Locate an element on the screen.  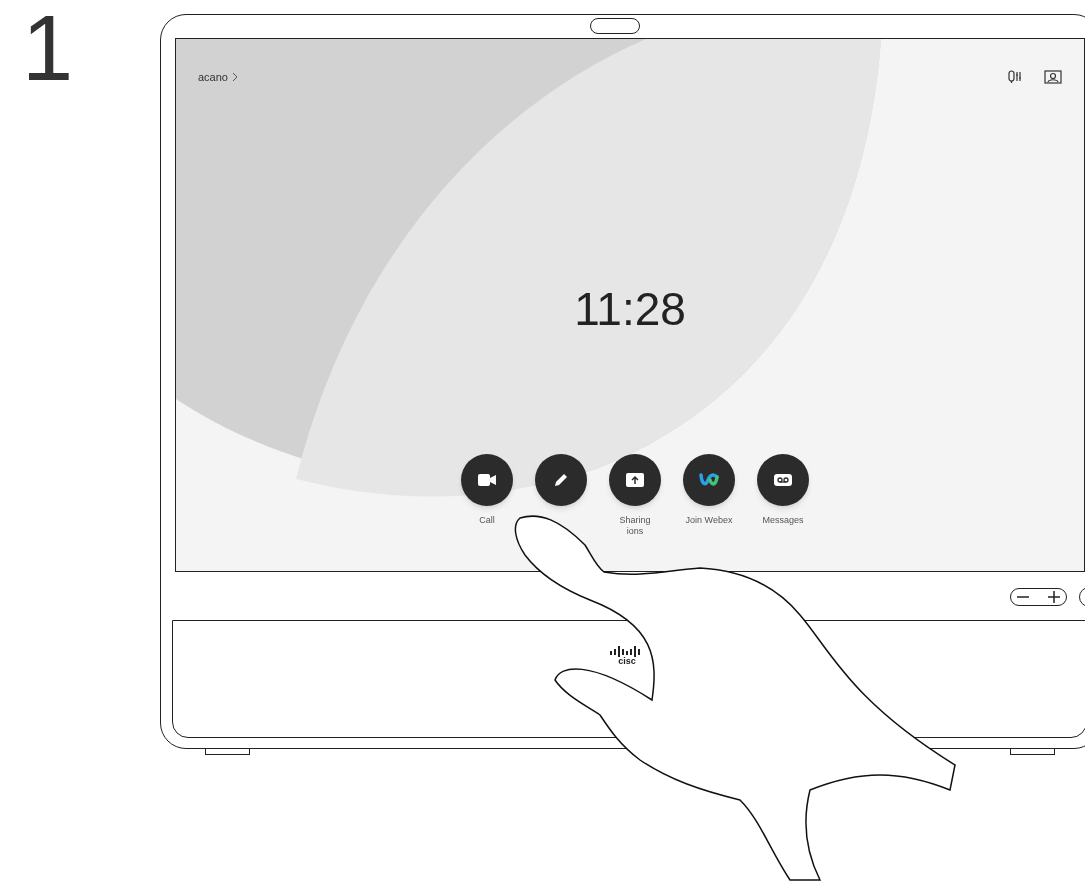
action-label: Call is located at coordinates (487, 520).